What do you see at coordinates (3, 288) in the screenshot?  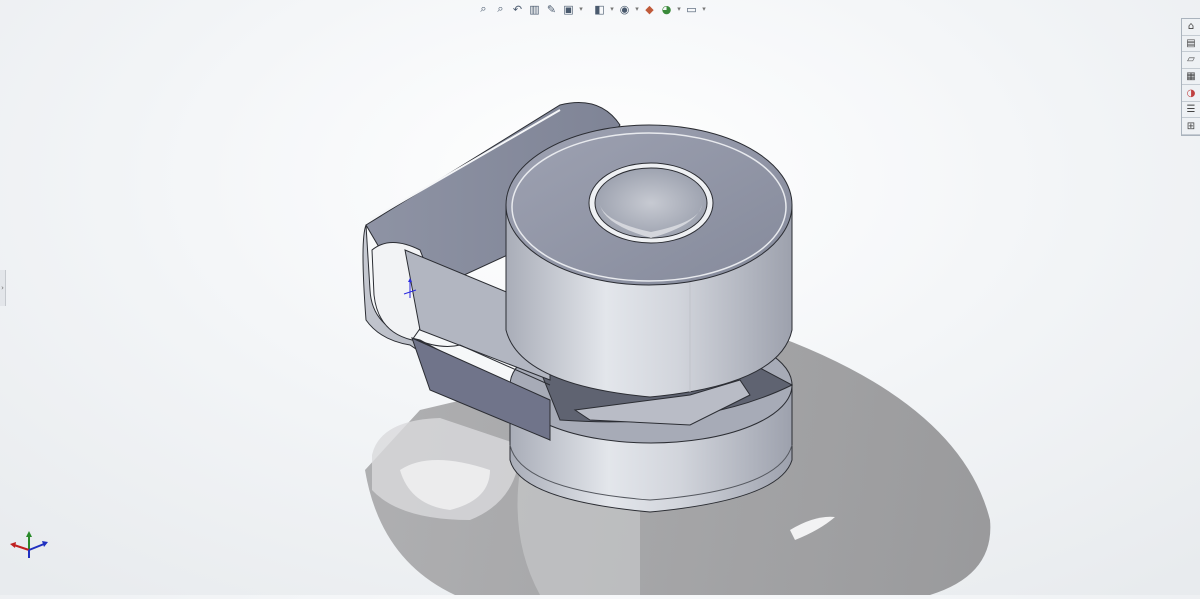 I see `feature-manager-expand-handle: ›` at bounding box center [3, 288].